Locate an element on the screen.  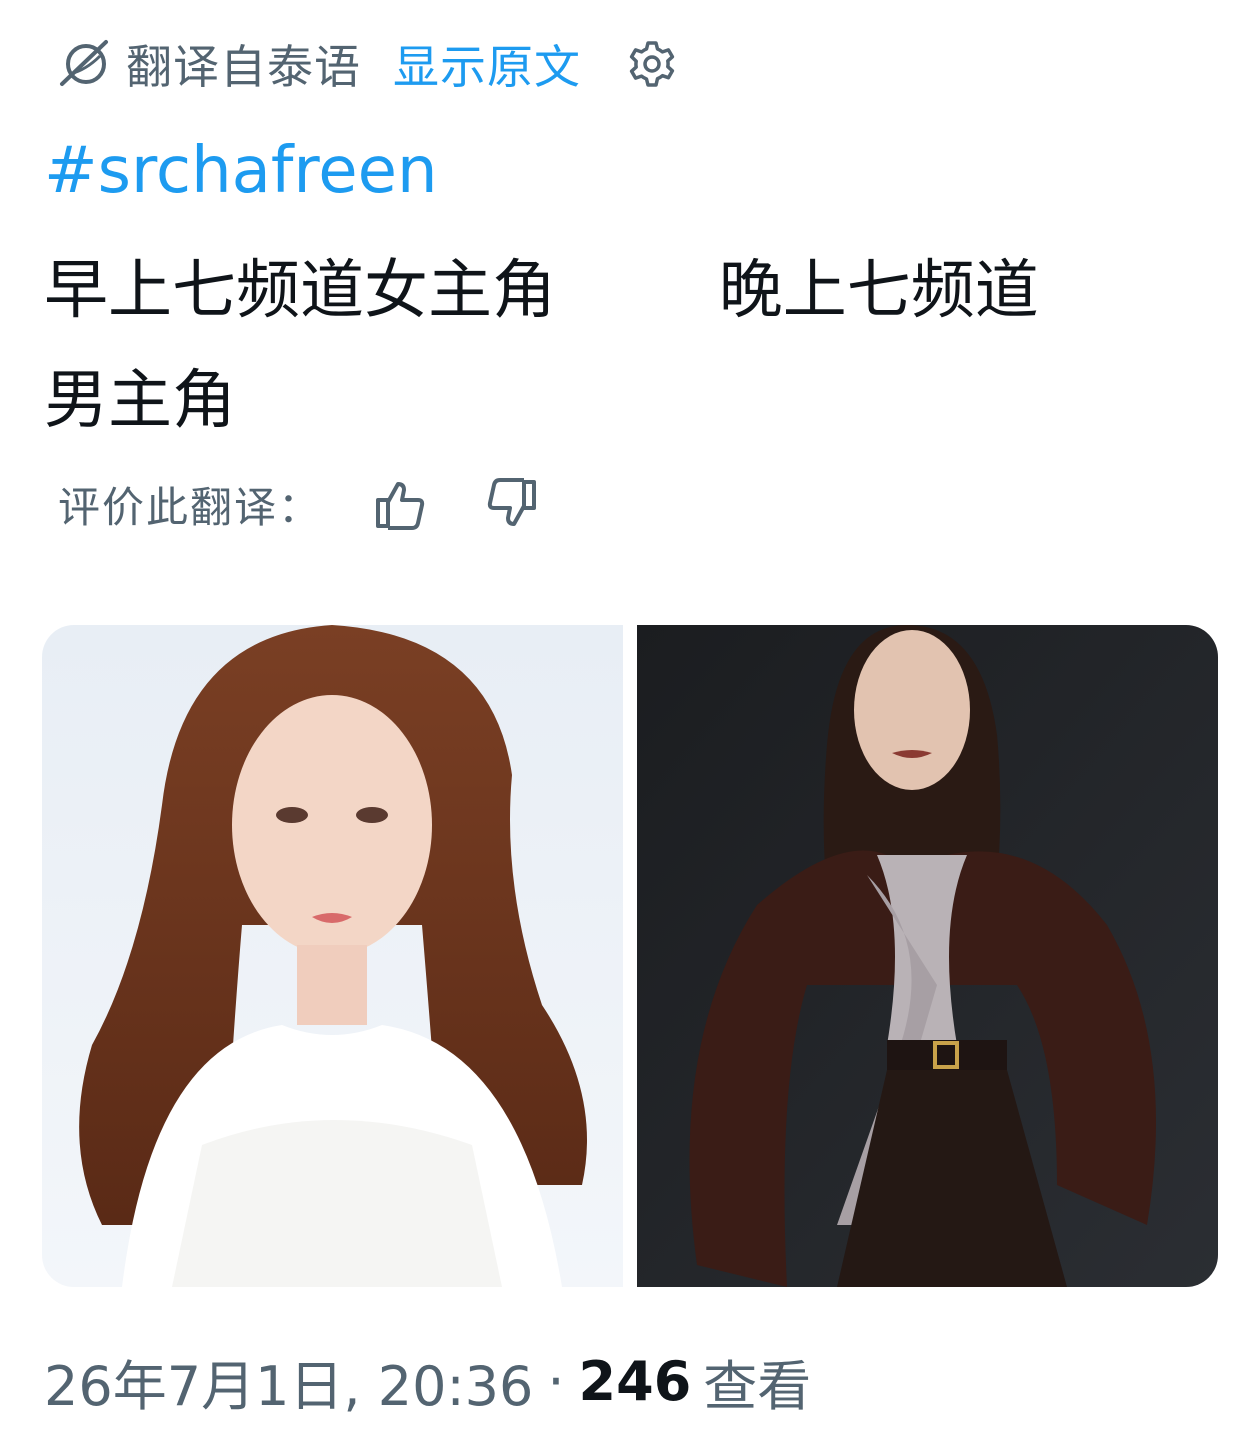
tweet-meta: 26年7月1日, 20:36 · 246 查看 is located at coordinates (427, 1381).